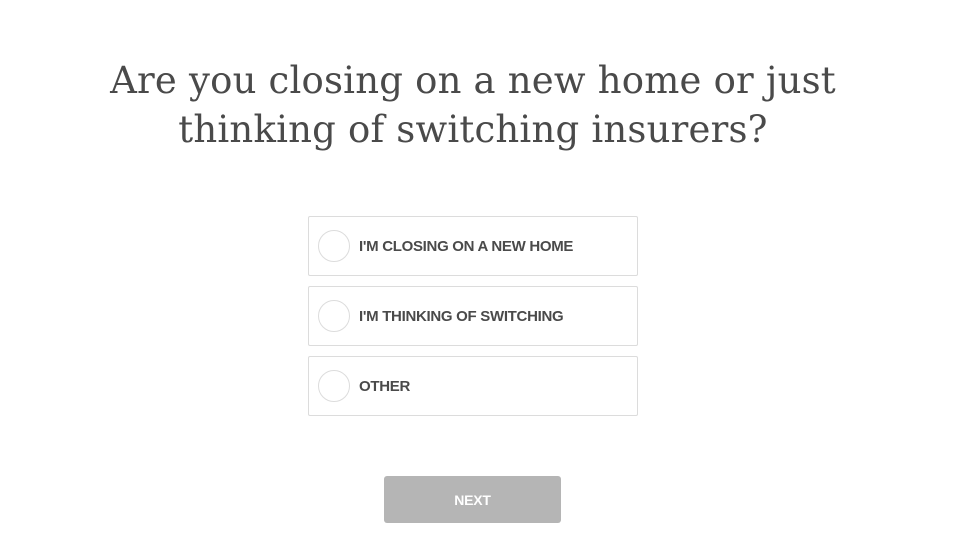  I want to click on option-thinking-of-switching: I'M THINKING OF SWITCHING, so click(473, 316).